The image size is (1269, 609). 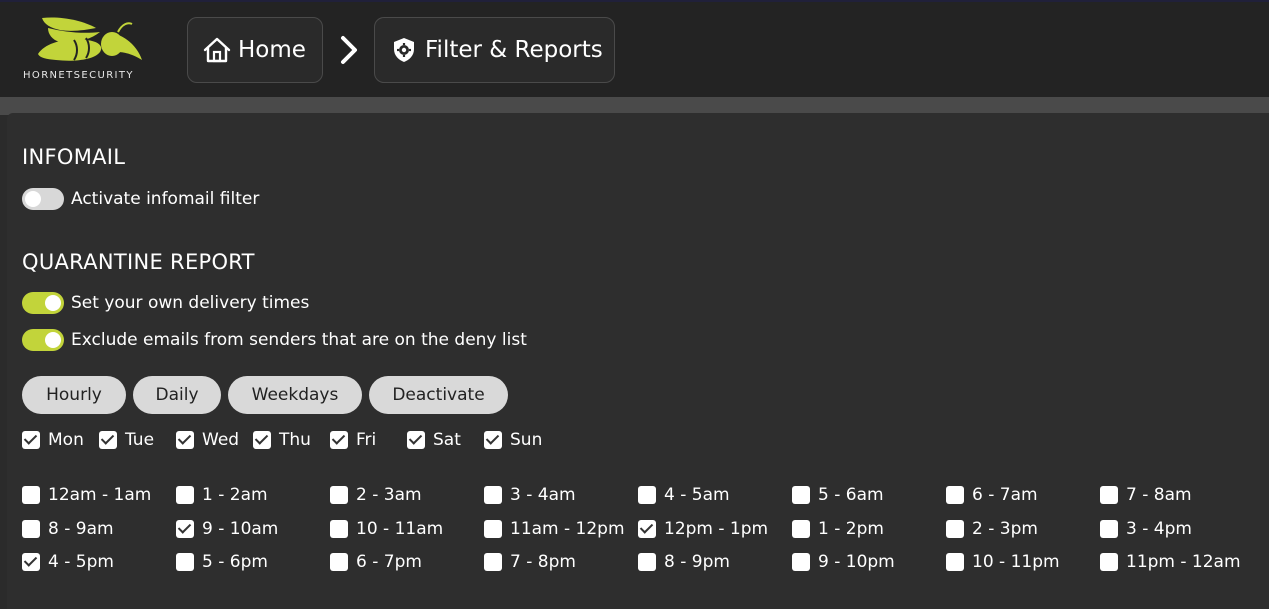 I want to click on time-slot: 8 - 9am, so click(x=68, y=529).